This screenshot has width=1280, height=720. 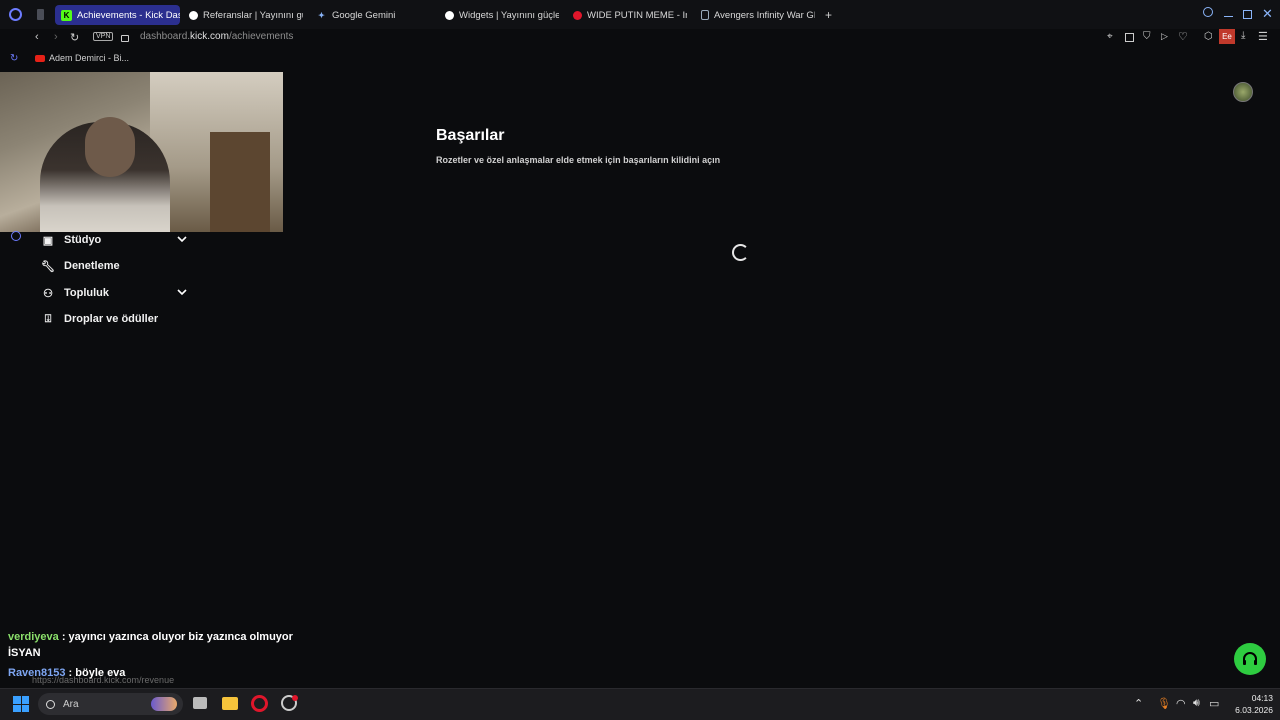 What do you see at coordinates (1164, 703) in the screenshot?
I see `microphone-icon: 🎙︎` at bounding box center [1164, 703].